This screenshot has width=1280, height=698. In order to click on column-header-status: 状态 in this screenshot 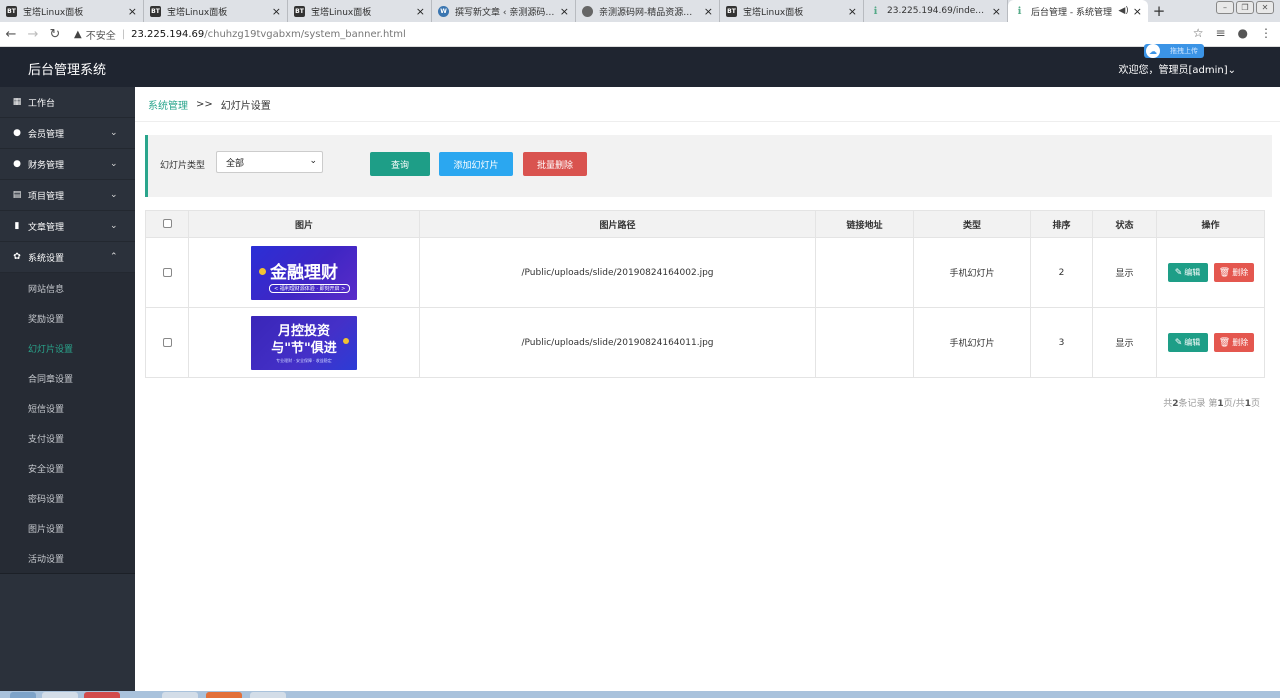, I will do `click(1124, 224)`.